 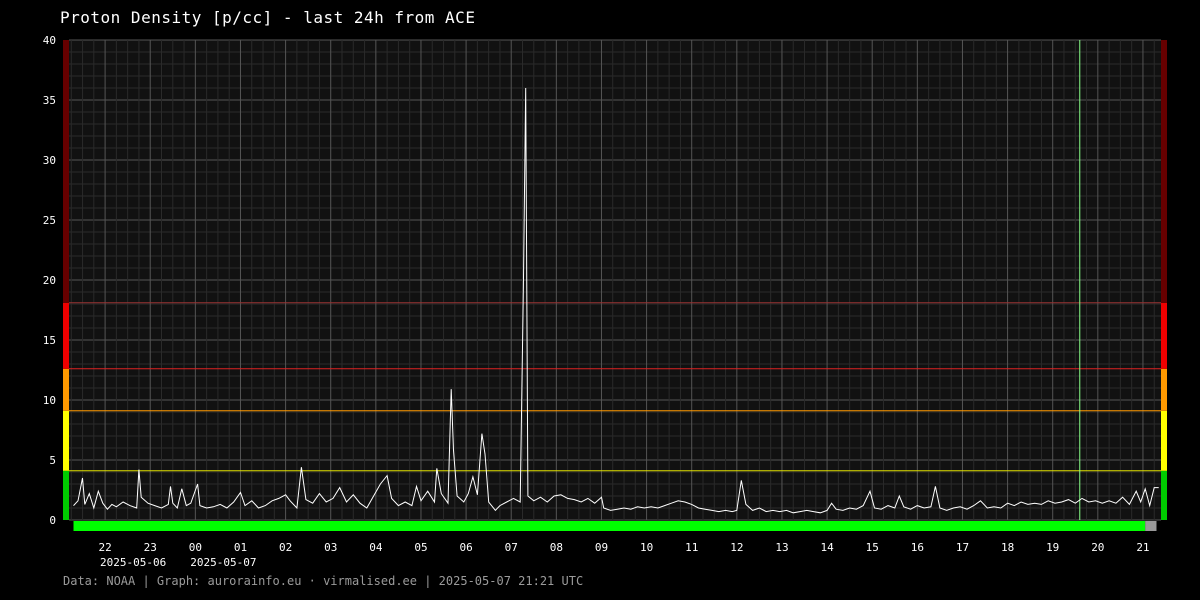 What do you see at coordinates (1052, 547) in the screenshot?
I see `x-tick-label: 19` at bounding box center [1052, 547].